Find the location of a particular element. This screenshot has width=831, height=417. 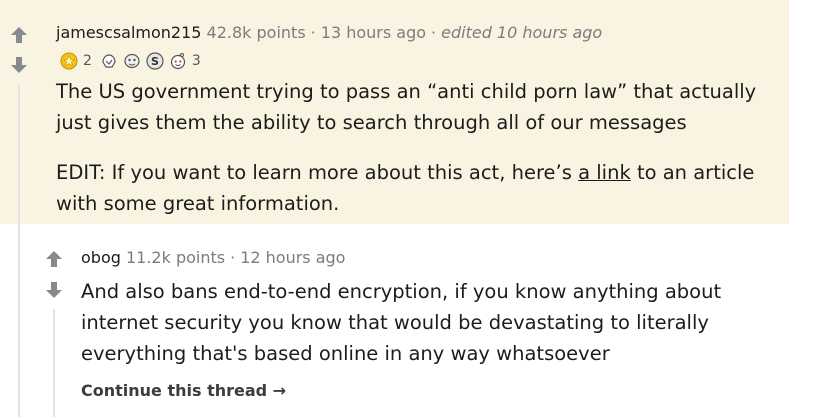

continue-thread-link: Continue this thread → is located at coordinates (183, 391).